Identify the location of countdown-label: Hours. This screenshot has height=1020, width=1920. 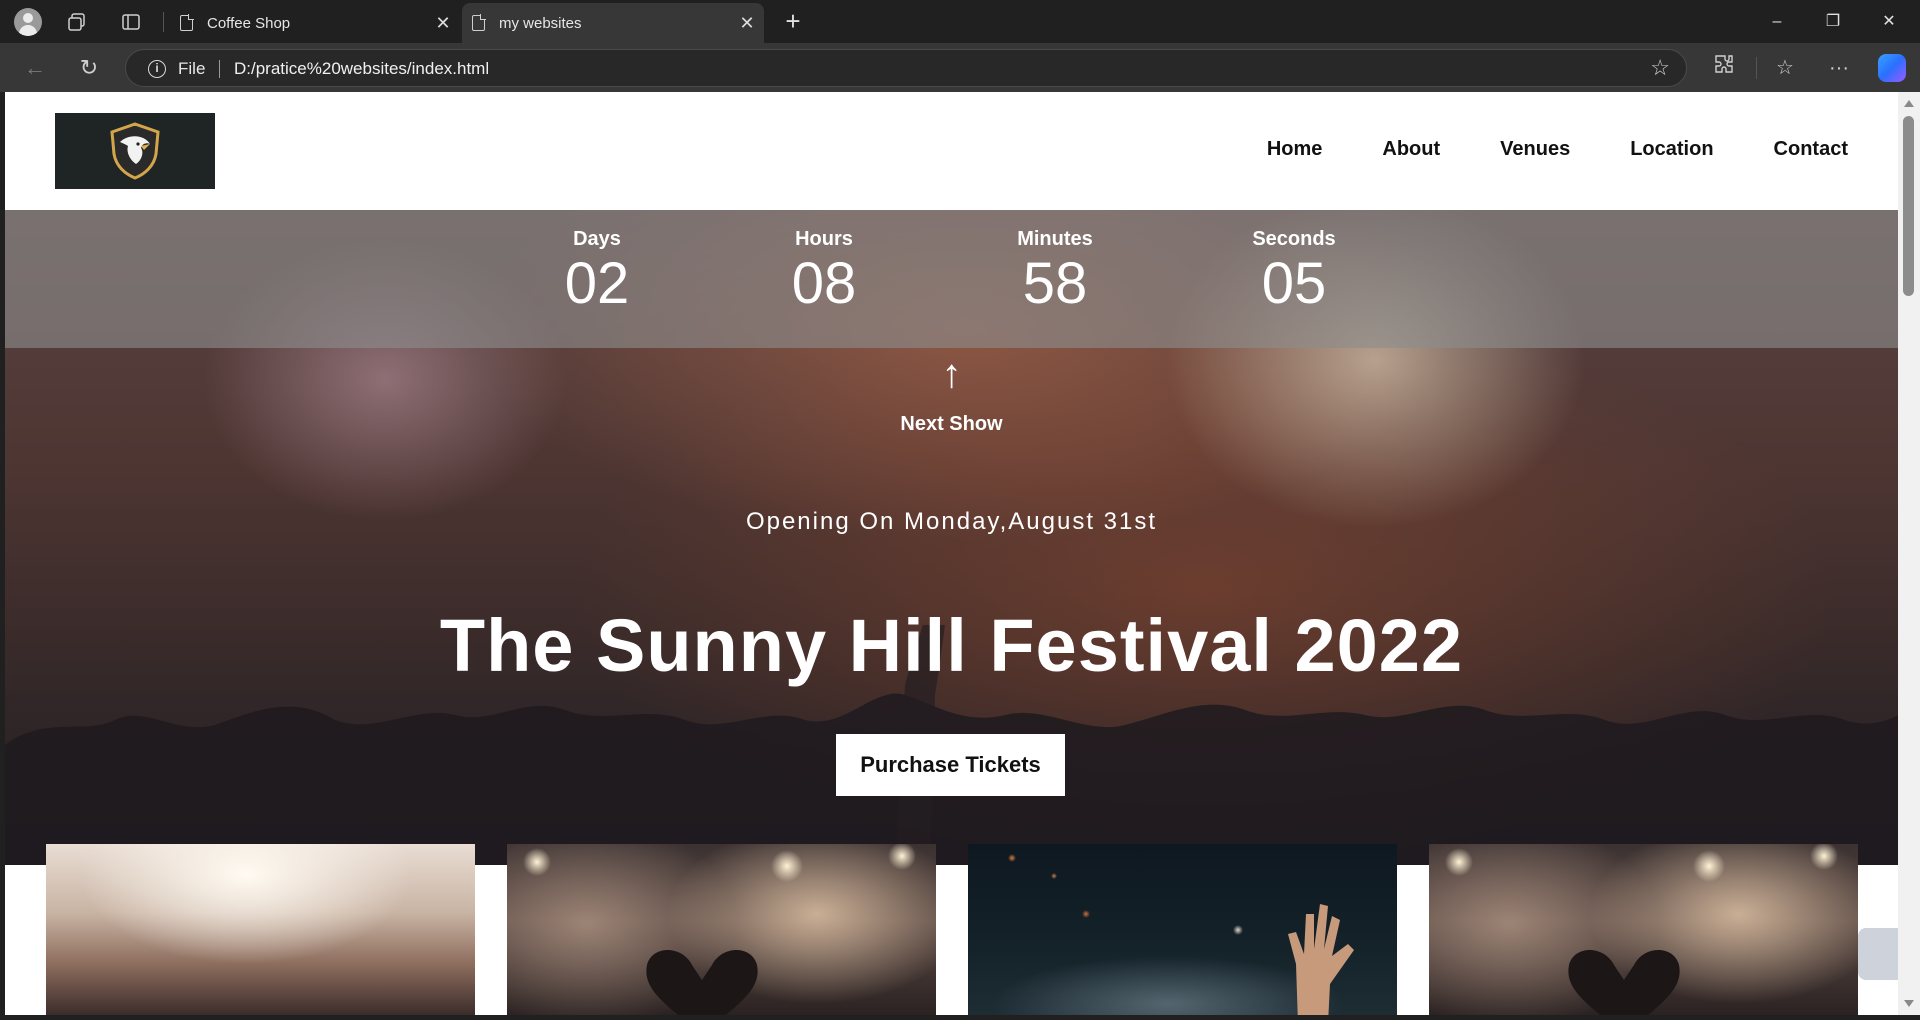
(824, 239).